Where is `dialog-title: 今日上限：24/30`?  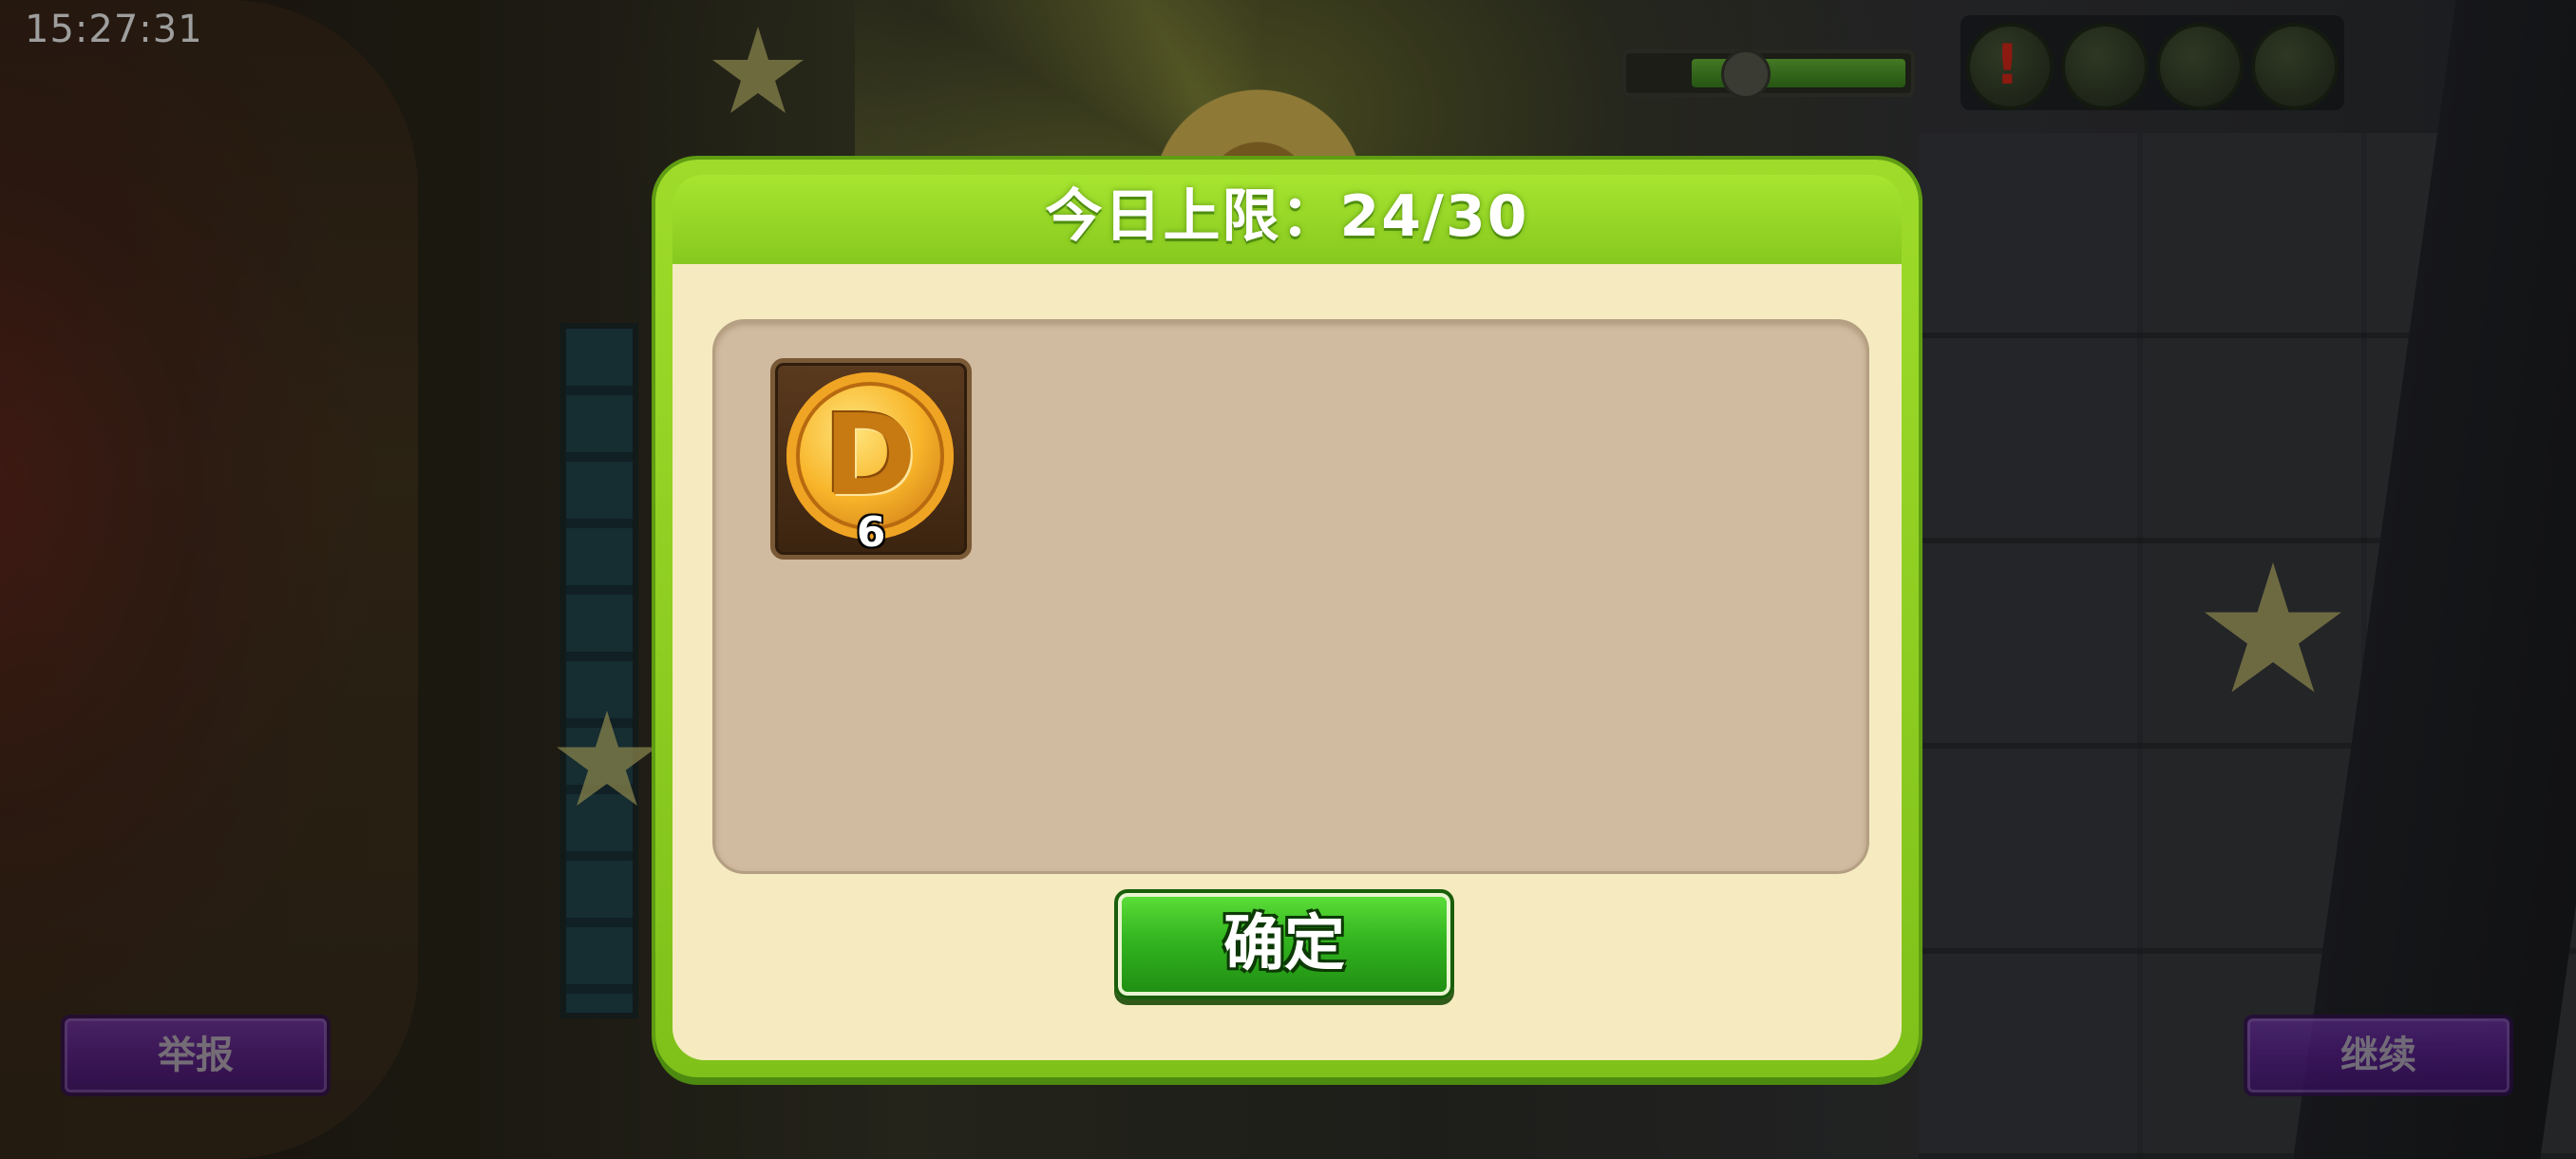 dialog-title: 今日上限：24/30 is located at coordinates (1287, 216).